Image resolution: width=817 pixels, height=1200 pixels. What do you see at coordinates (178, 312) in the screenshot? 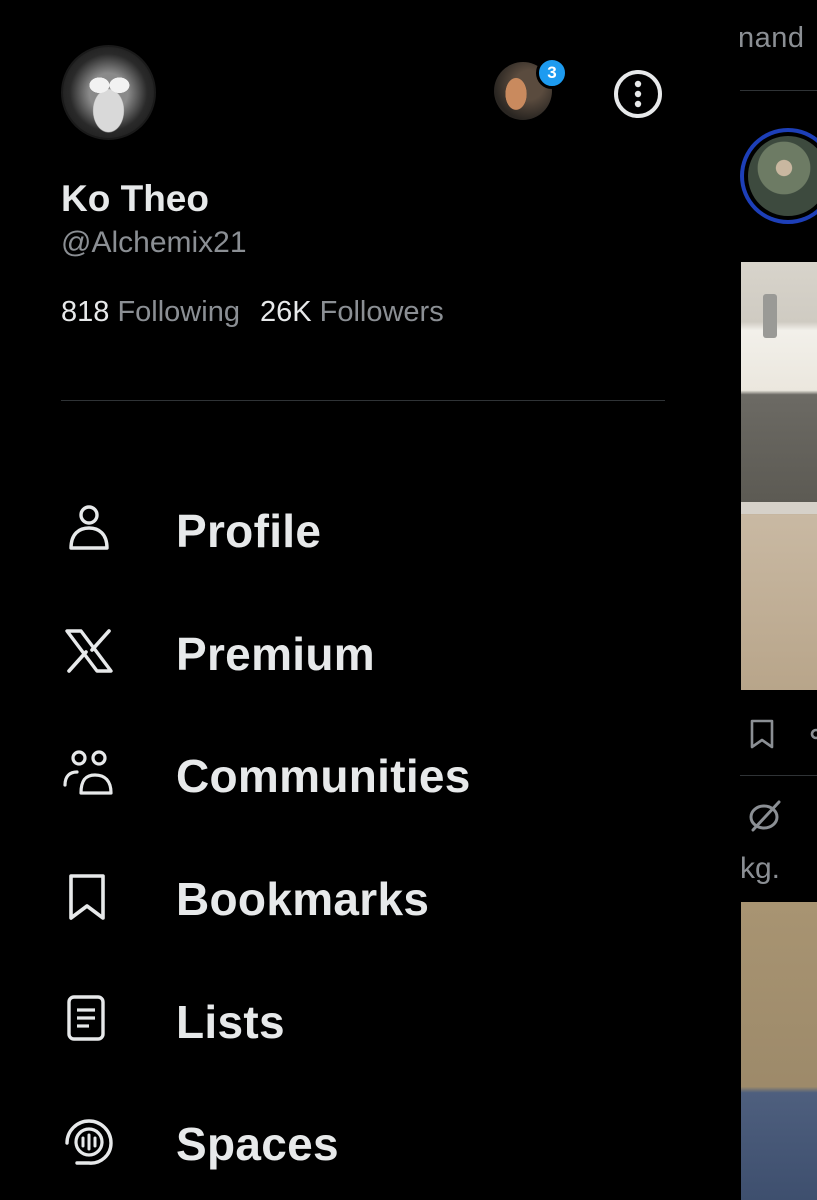
I see `following-label: Following` at bounding box center [178, 312].